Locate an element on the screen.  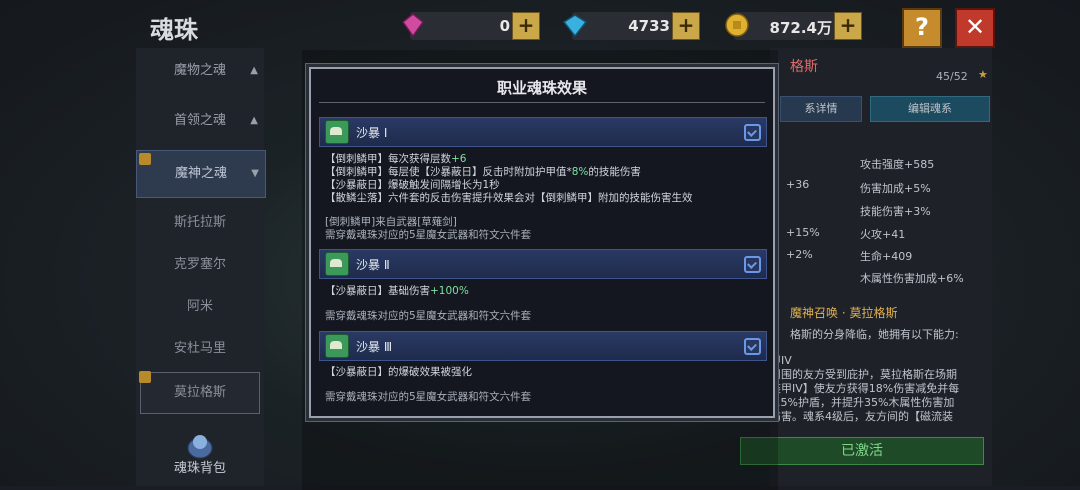
effect-line: 【沙暴蔽日】爆破触发间隔增长为1秒 is located at coordinates (412, 185).